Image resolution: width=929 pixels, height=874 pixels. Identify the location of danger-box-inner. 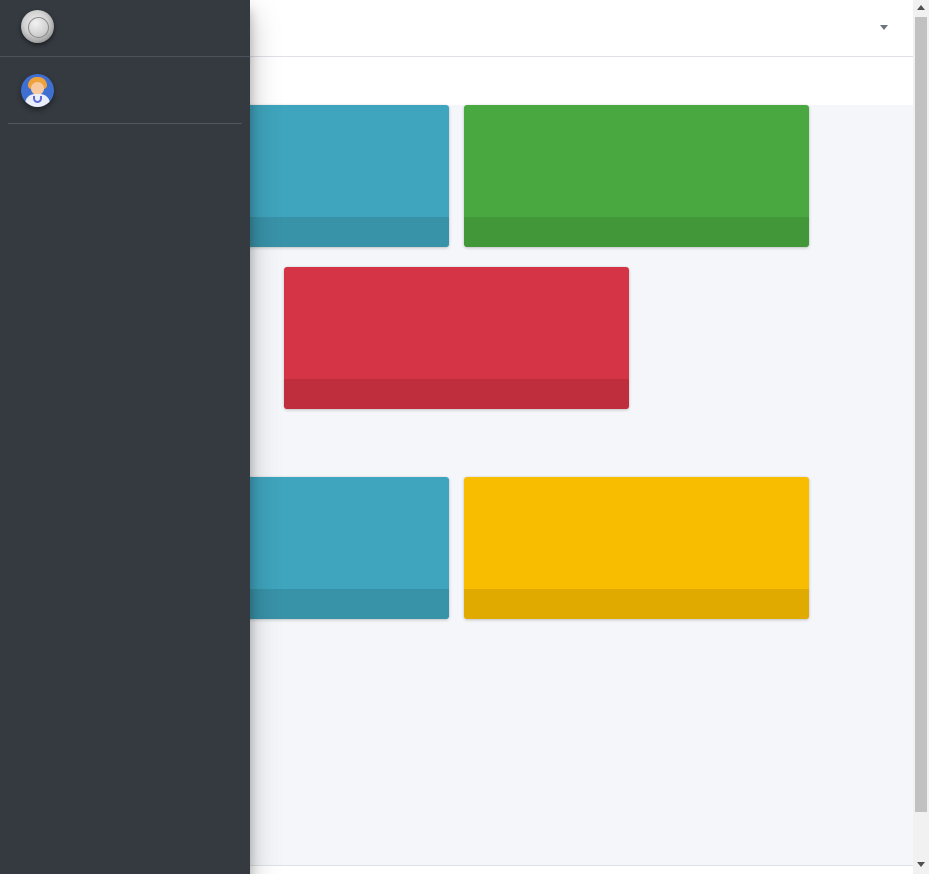
(456, 323).